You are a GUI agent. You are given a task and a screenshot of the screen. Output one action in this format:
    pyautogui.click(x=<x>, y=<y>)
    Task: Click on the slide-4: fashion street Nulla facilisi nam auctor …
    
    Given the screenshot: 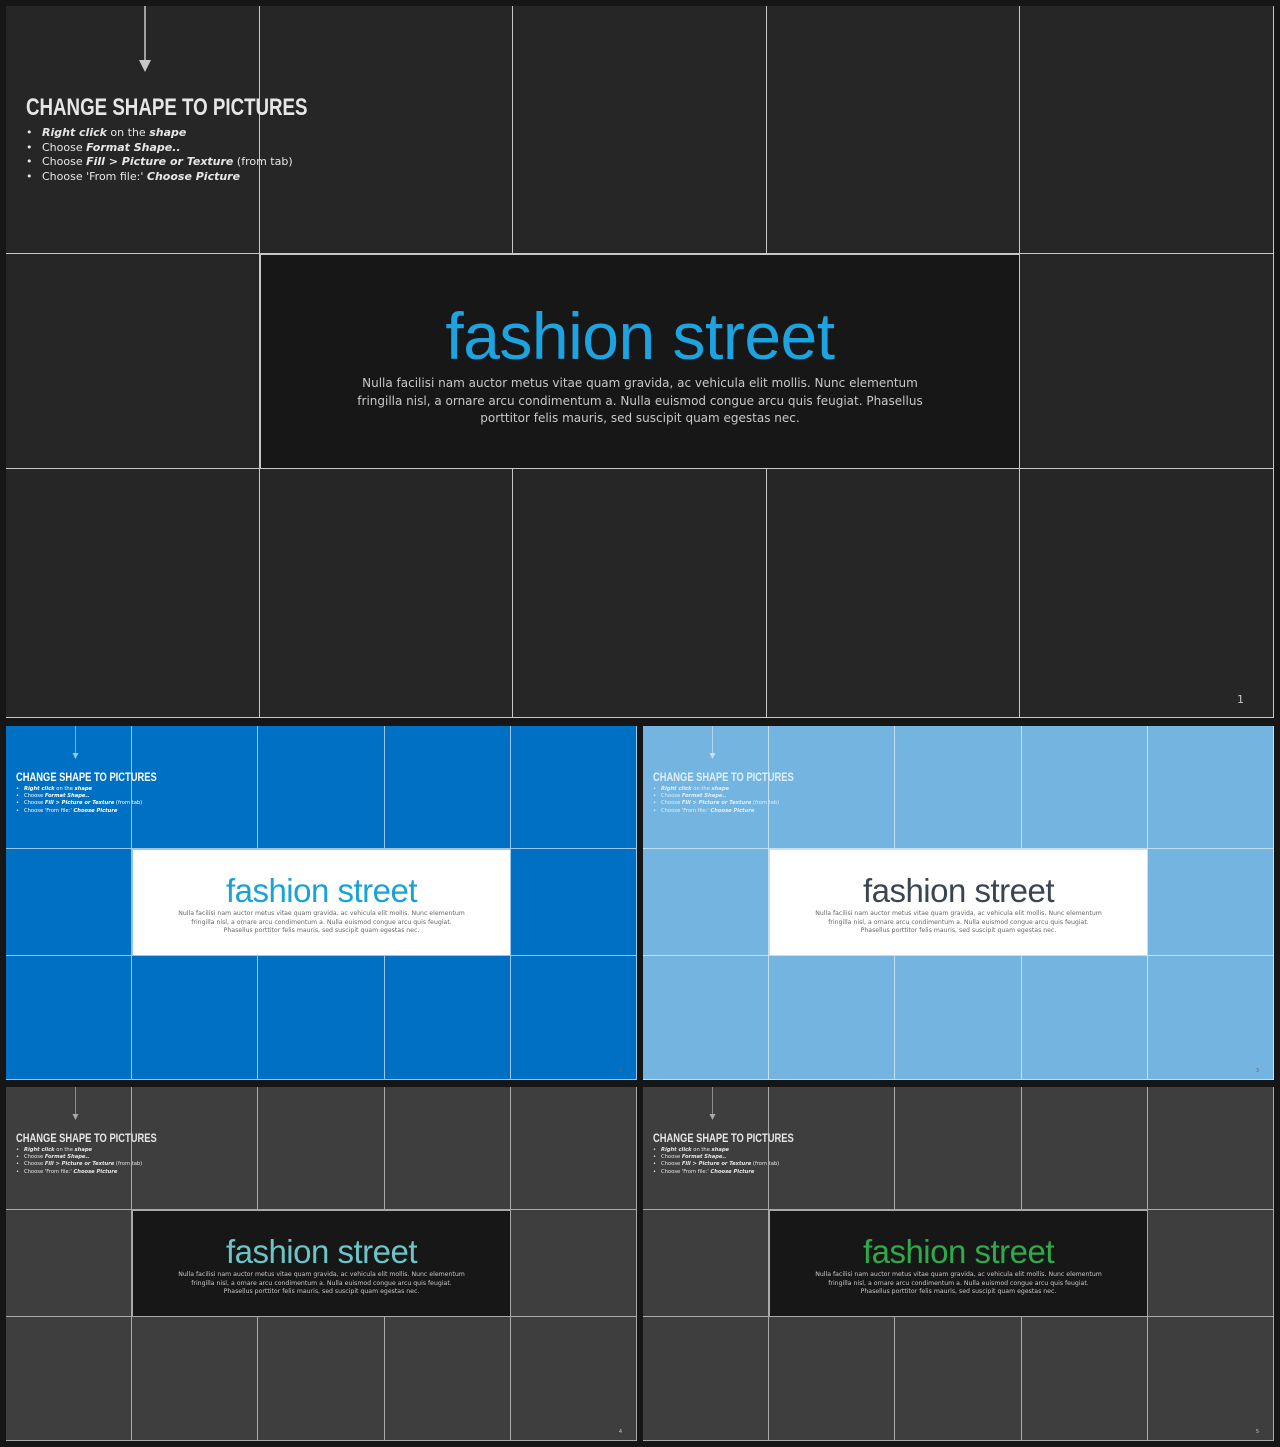 What is the action you would take?
    pyautogui.click(x=321, y=1264)
    